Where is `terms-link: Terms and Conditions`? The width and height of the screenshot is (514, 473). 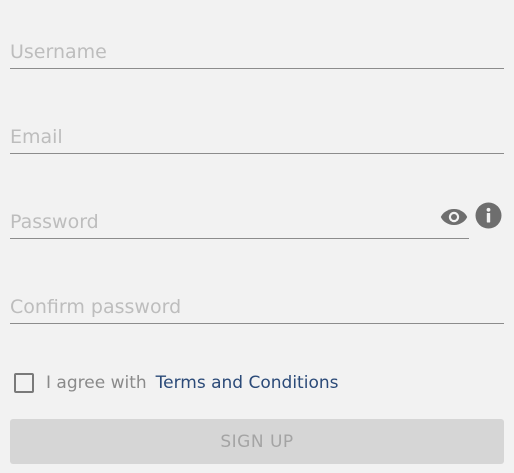 terms-link: Terms and Conditions is located at coordinates (247, 383).